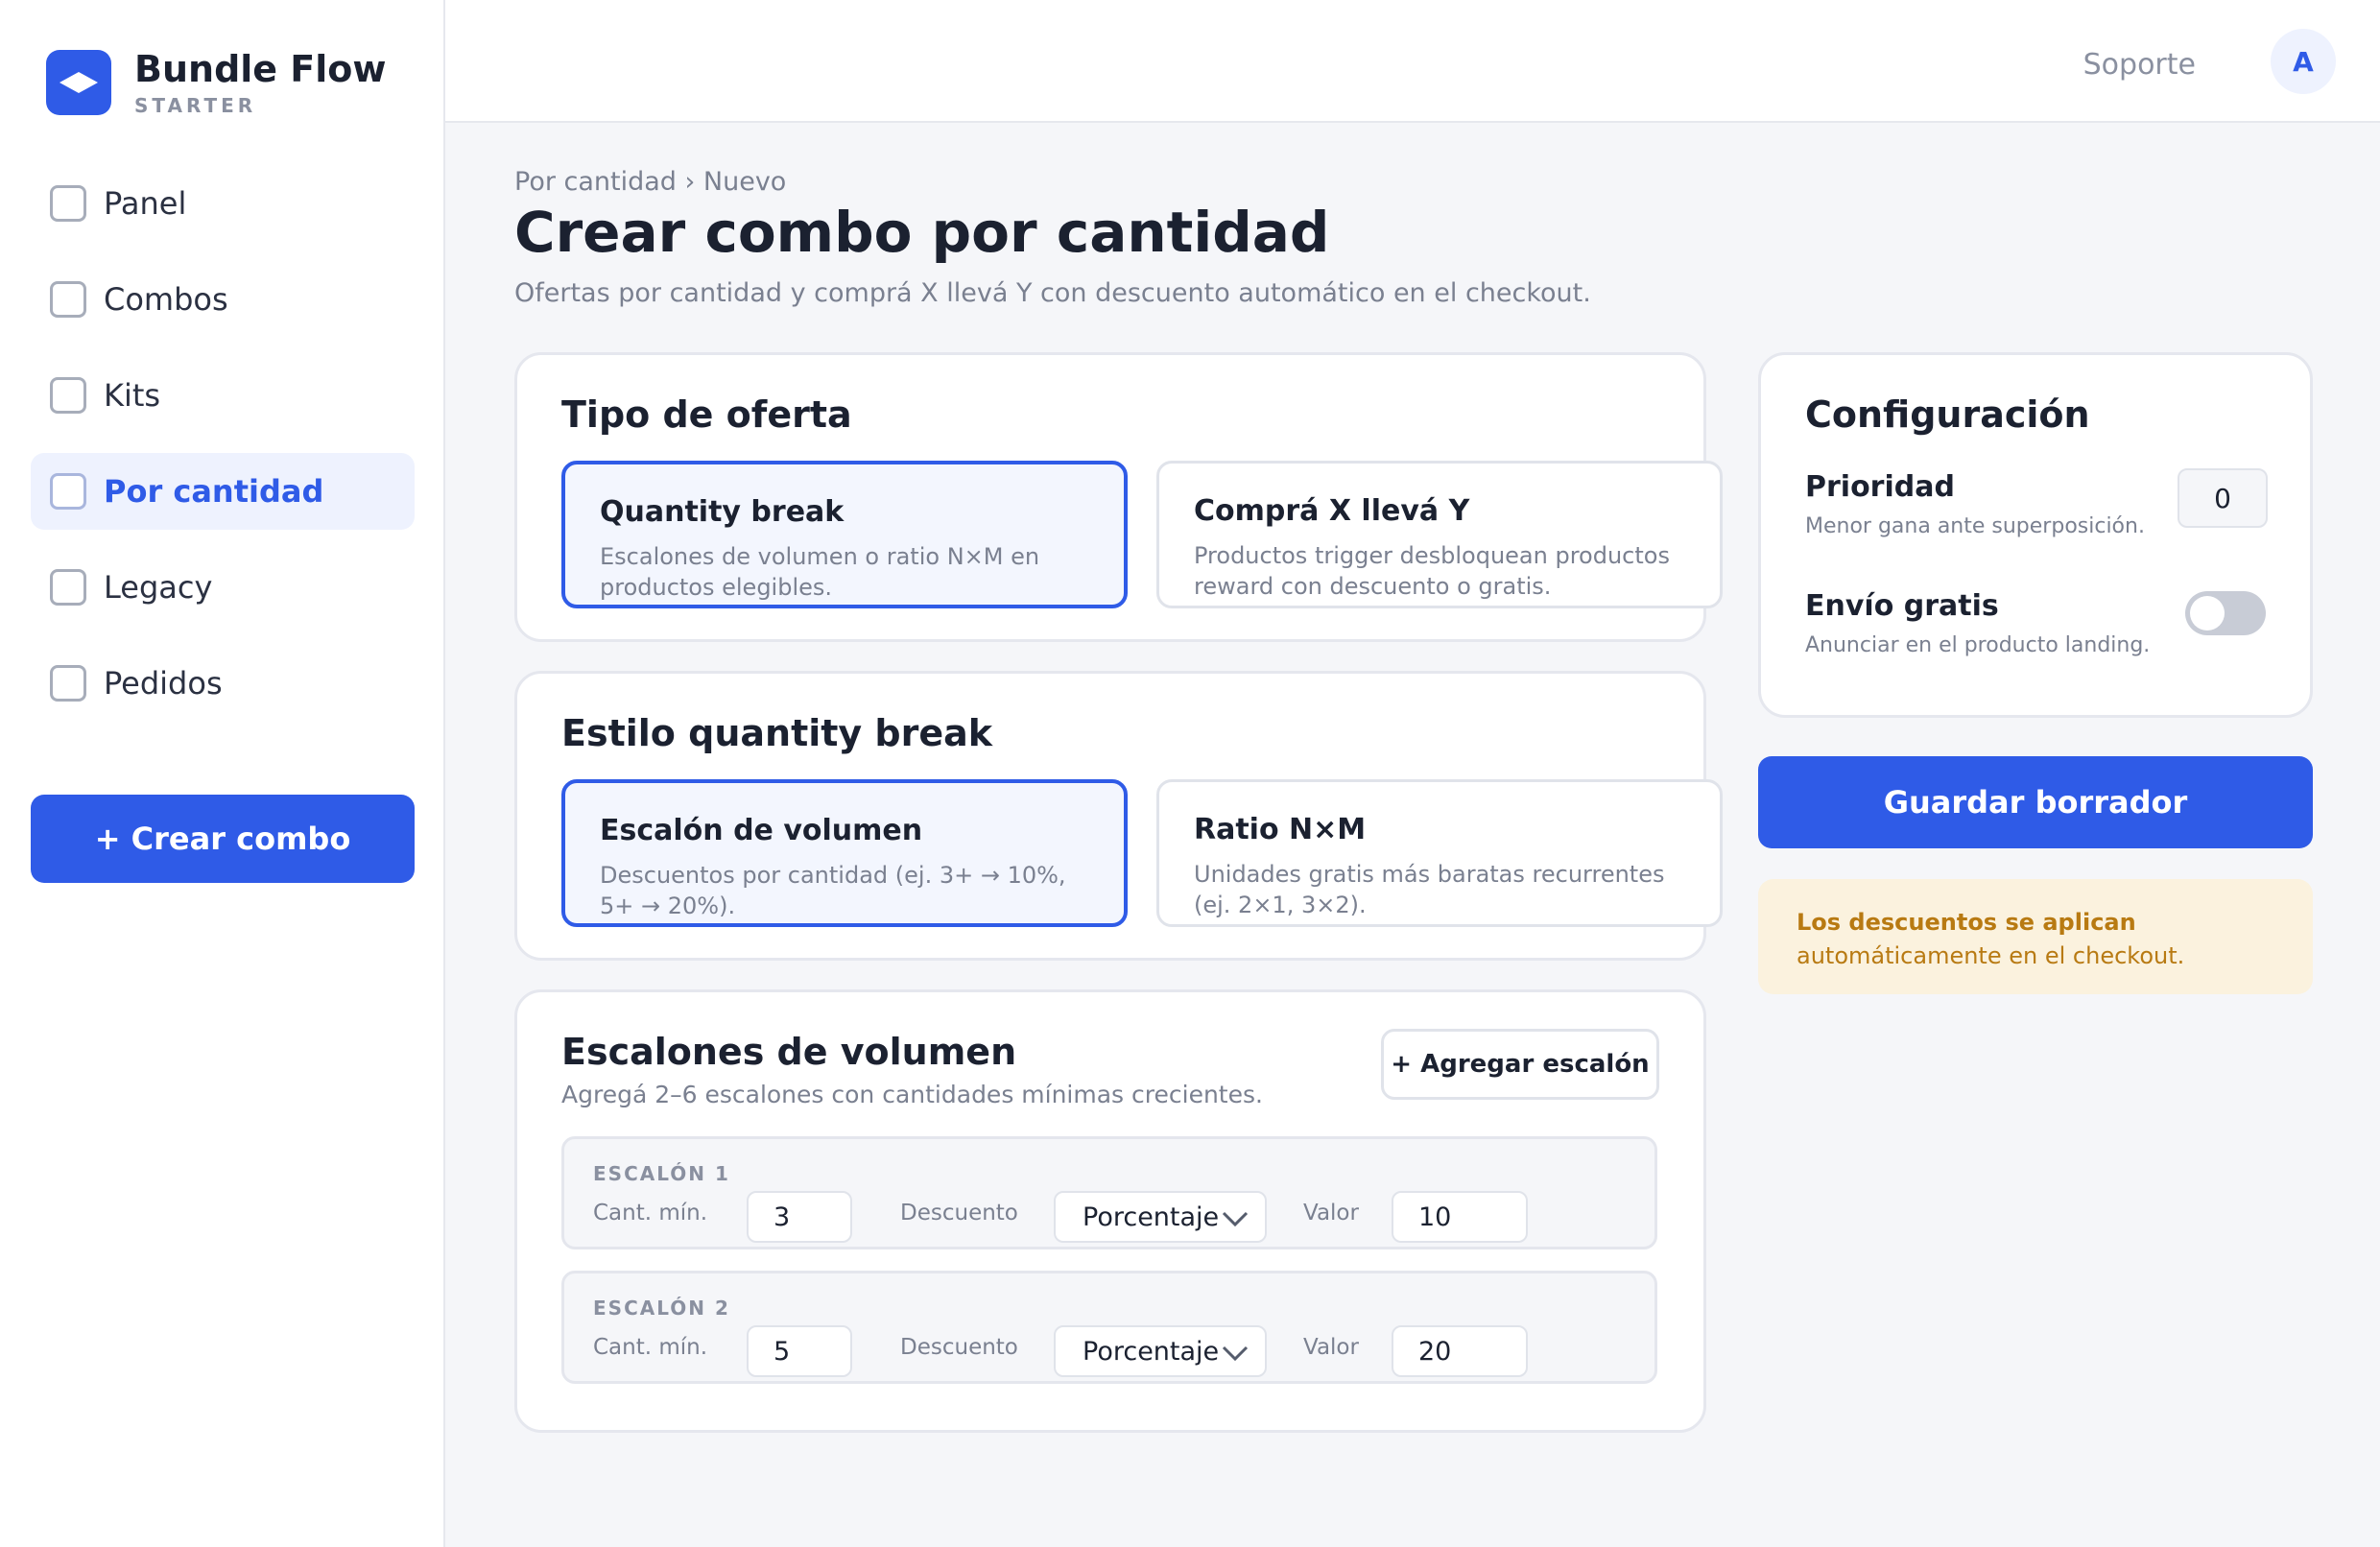 This screenshot has height=1547, width=2380. What do you see at coordinates (166, 300) in the screenshot?
I see `sidebar-item-label: Combos` at bounding box center [166, 300].